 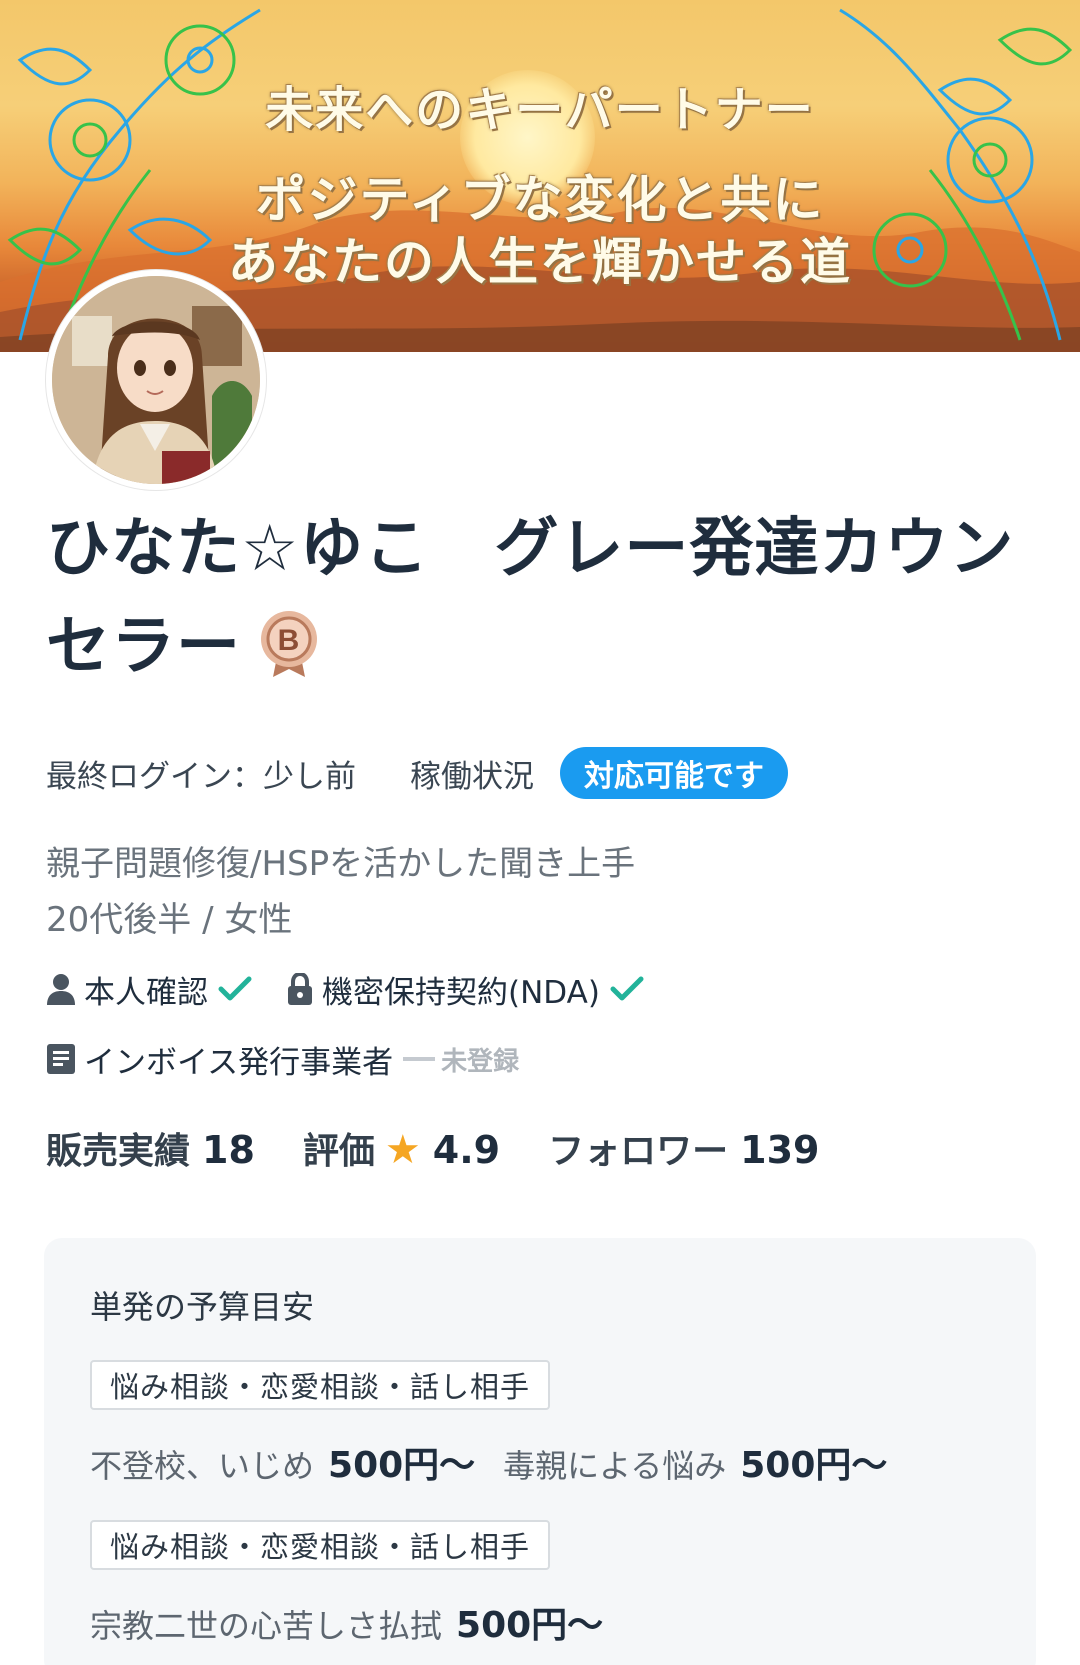 What do you see at coordinates (300, 989) in the screenshot?
I see `lock-icon` at bounding box center [300, 989].